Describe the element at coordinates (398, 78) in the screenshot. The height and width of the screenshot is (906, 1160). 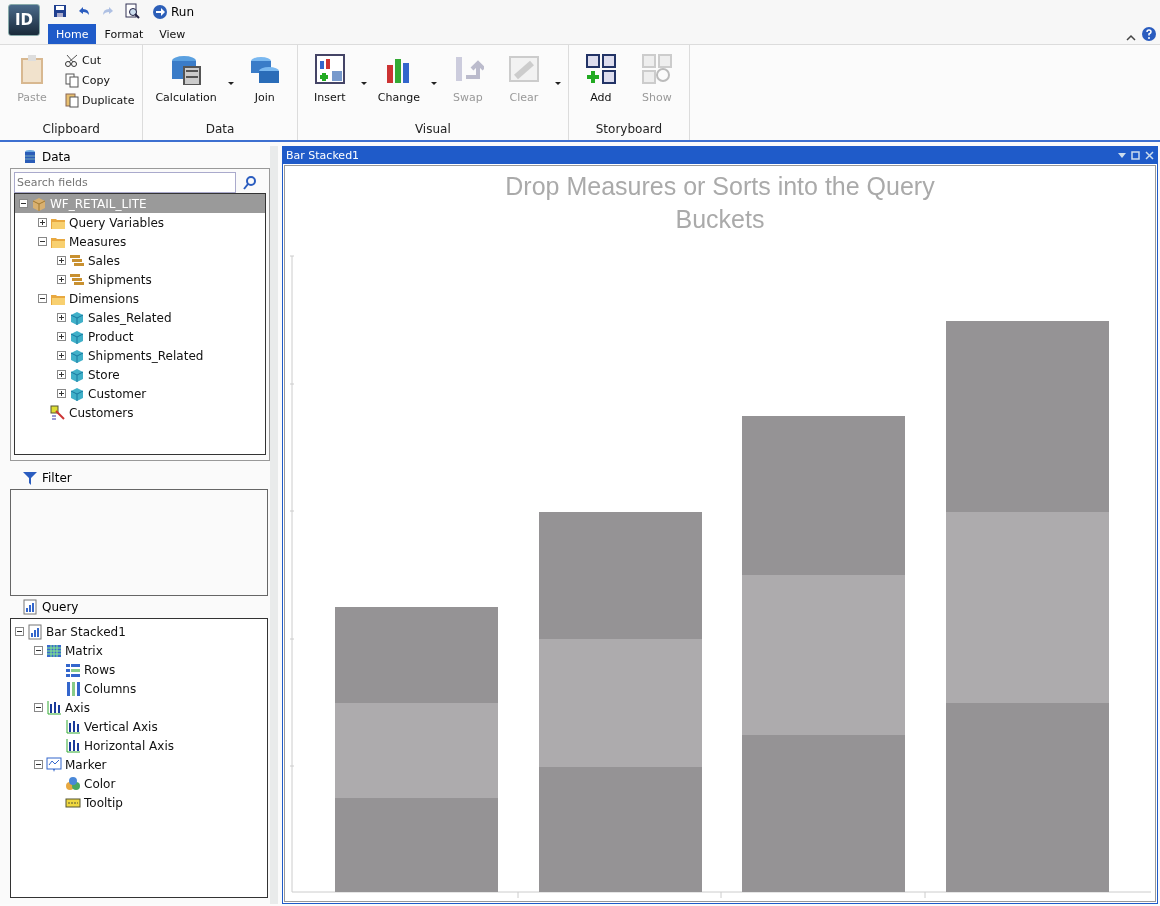
I see `change-button: Change` at that location.